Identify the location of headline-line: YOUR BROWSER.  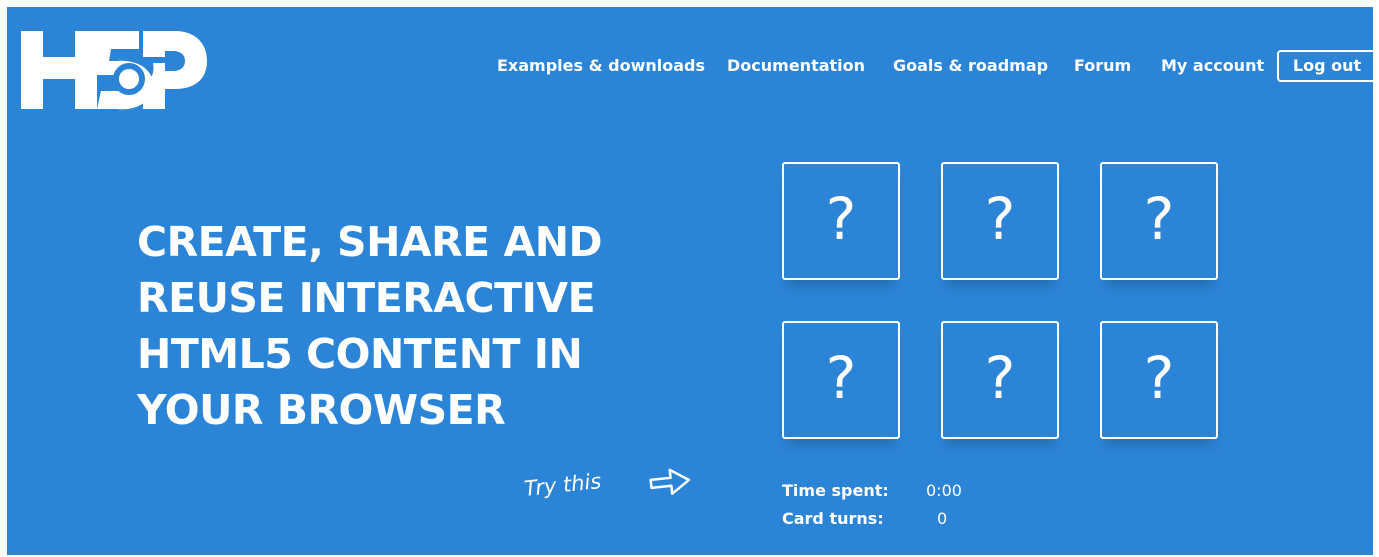
(321, 410).